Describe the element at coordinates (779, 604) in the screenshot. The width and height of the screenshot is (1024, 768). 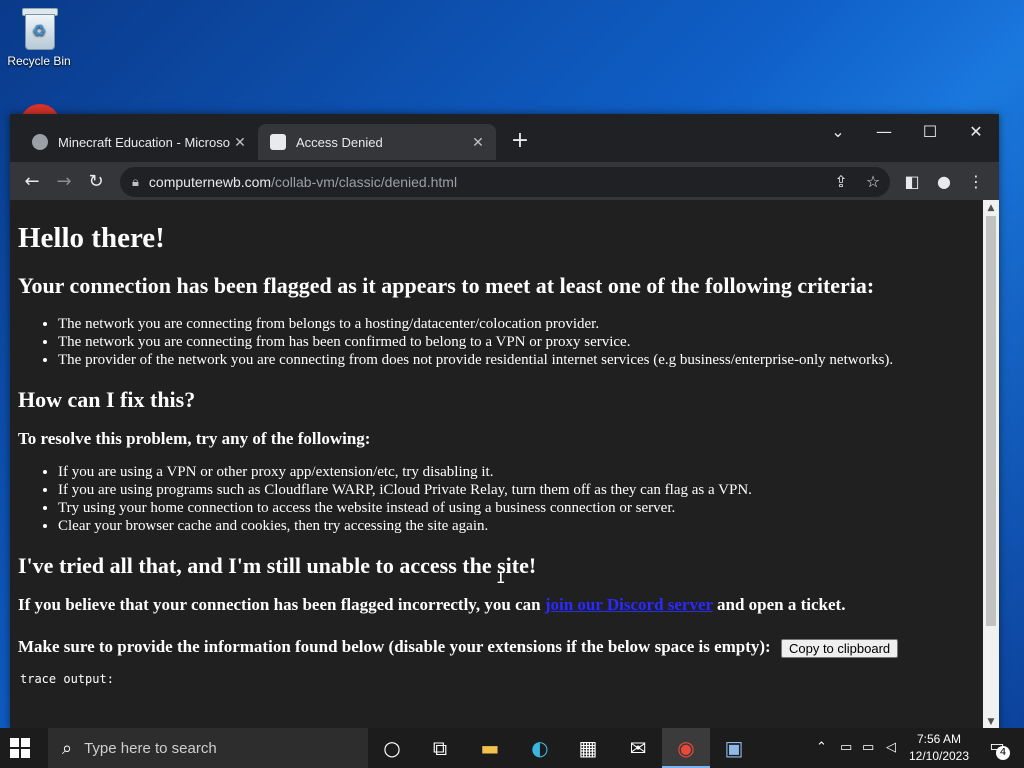
I see `believe-text-end: and open a ticket.` at that location.